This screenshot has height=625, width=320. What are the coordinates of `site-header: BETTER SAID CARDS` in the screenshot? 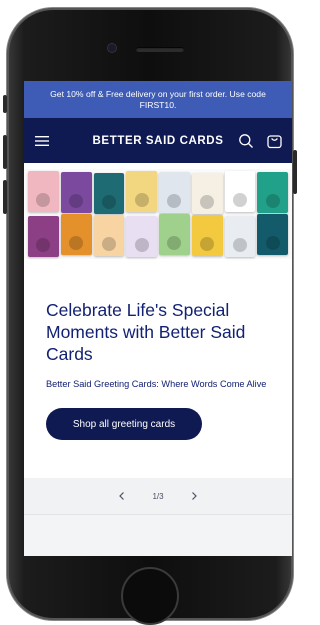 It's located at (158, 140).